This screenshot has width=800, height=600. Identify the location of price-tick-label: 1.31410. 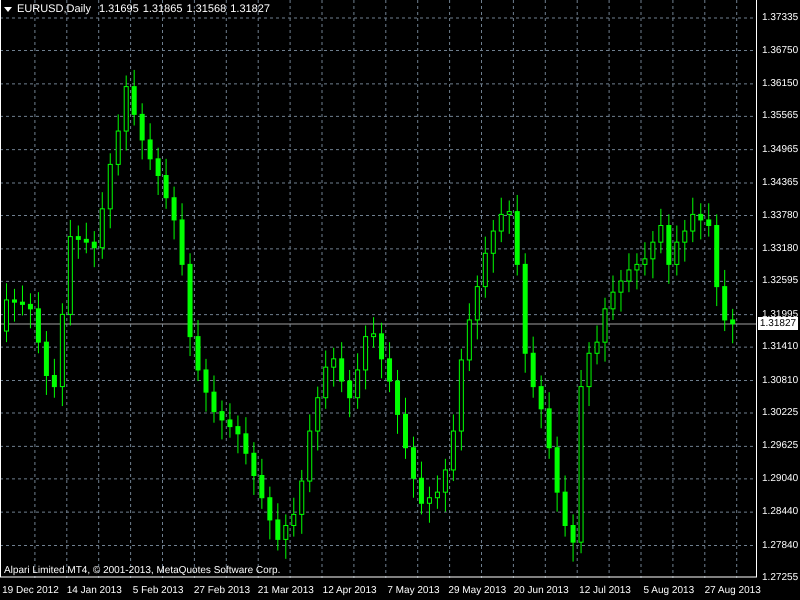
(780, 347).